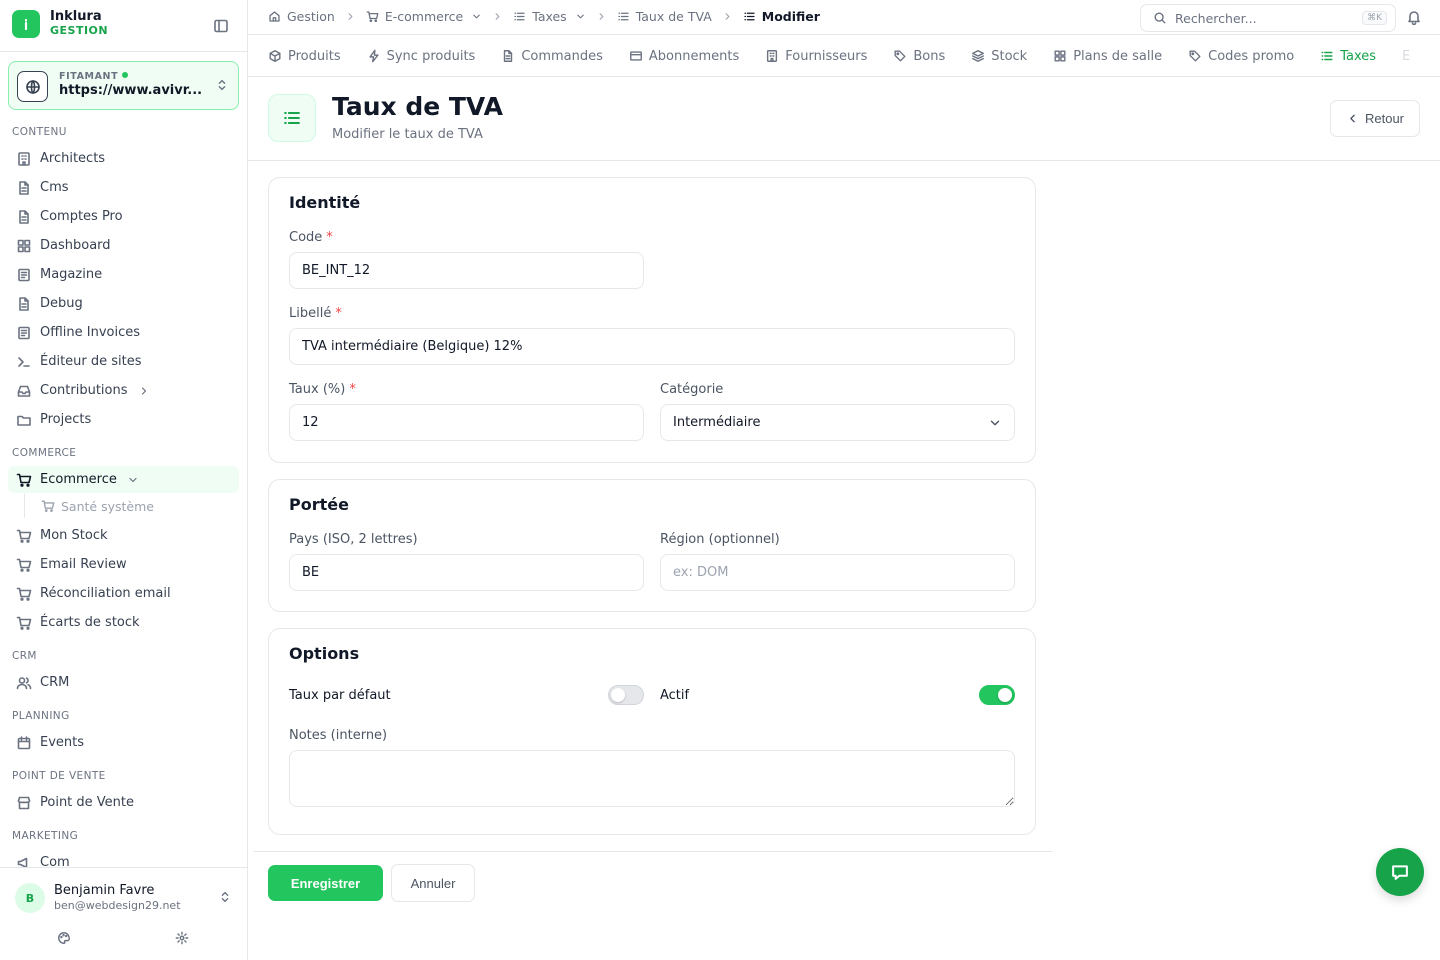 Image resolution: width=1440 pixels, height=960 pixels. What do you see at coordinates (123, 535) in the screenshot?
I see `sidebar-item-mon-stock: Mon Stock` at bounding box center [123, 535].